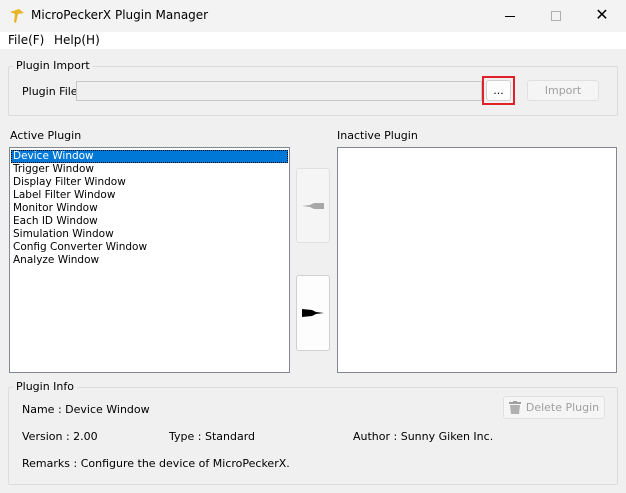  I want to click on list-item: Config Converter Window, so click(149, 247).